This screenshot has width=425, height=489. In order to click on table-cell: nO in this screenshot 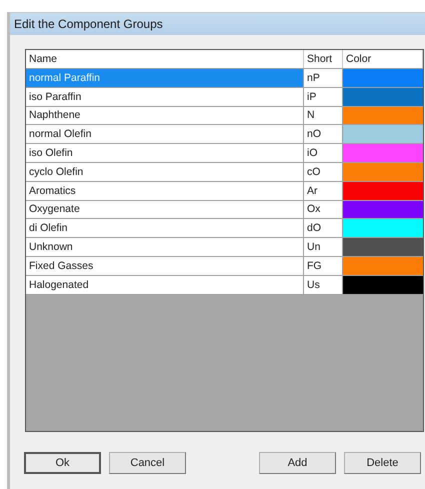, I will do `click(323, 134)`.